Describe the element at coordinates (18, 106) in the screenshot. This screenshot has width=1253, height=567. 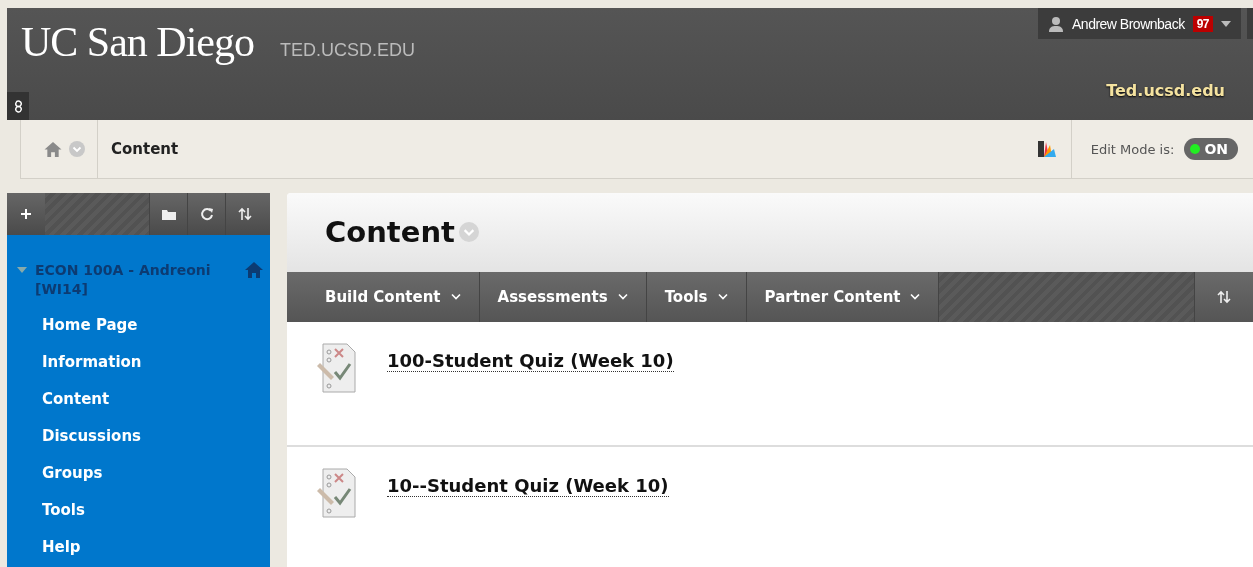
I see `link-icon` at that location.